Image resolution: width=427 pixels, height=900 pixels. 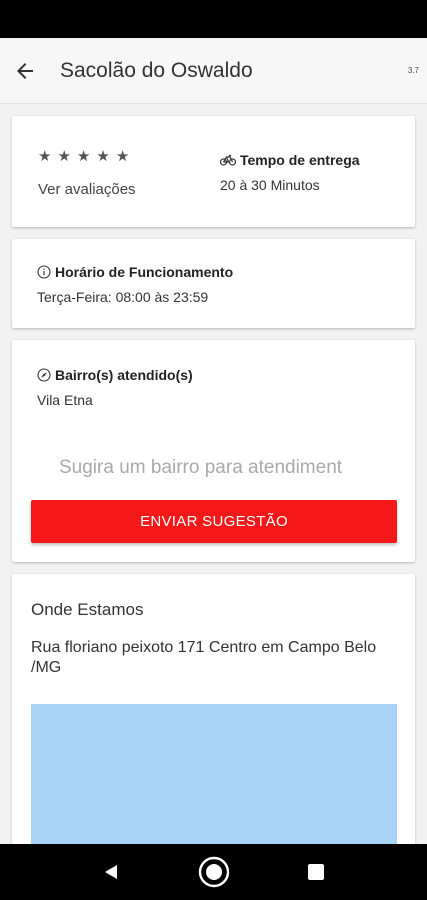 I want to click on hours-value: Terça-Feira: 08:00 às 23:59, so click(x=123, y=297).